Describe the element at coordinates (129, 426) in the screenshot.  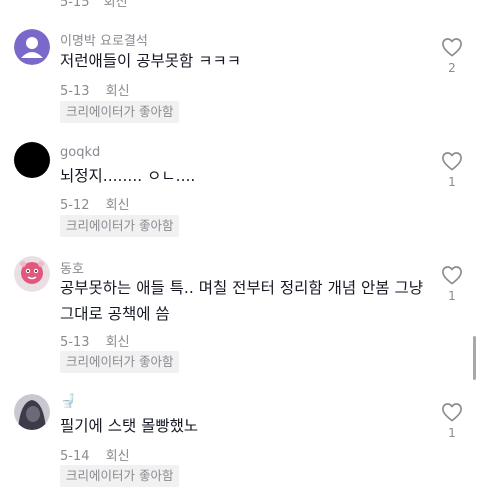
I see `comment-text: 필기에 스탯 몰빵했노` at that location.